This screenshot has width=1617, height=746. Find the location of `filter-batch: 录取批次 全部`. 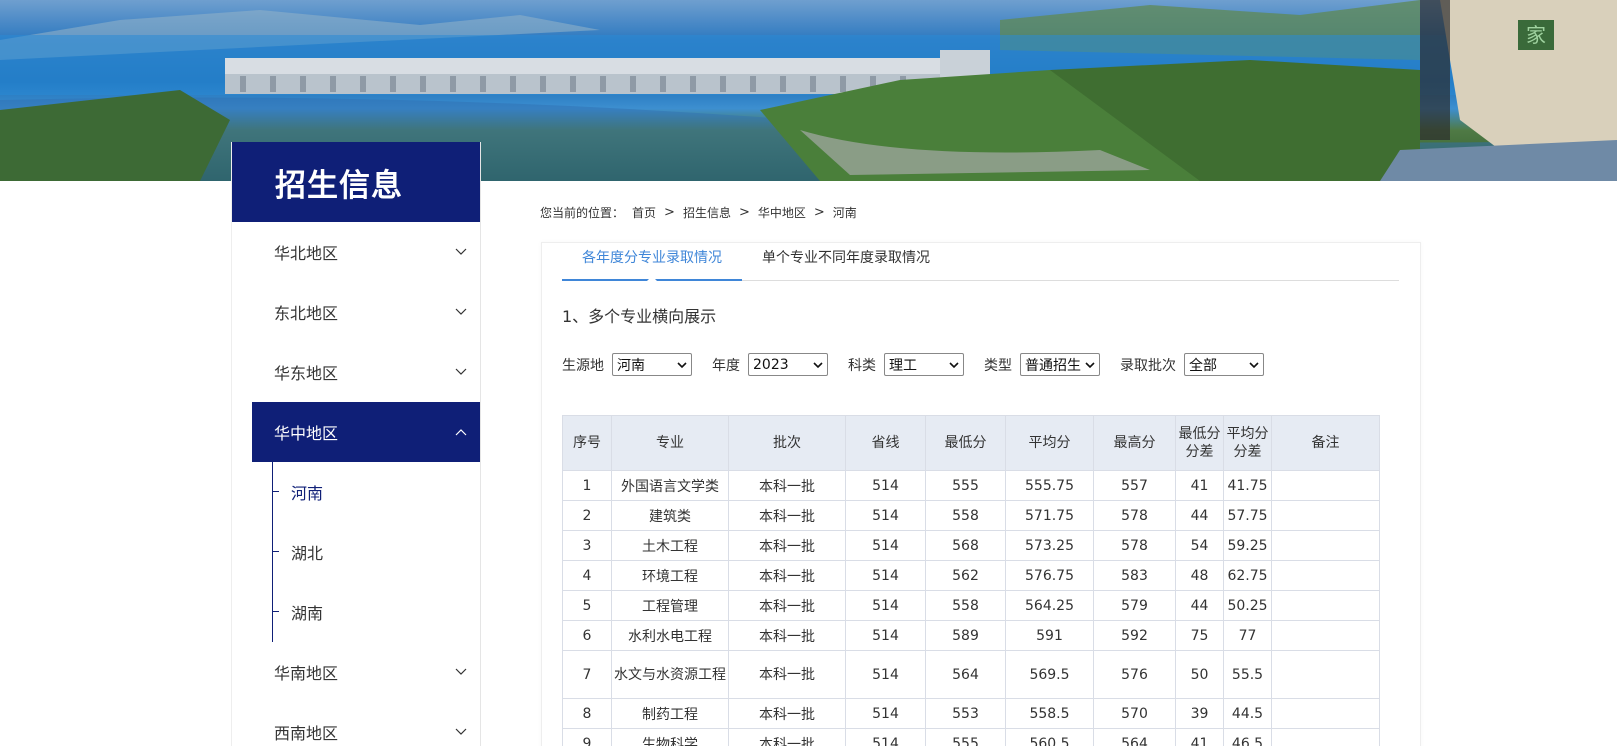

filter-batch: 录取批次 全部 is located at coordinates (1192, 364).